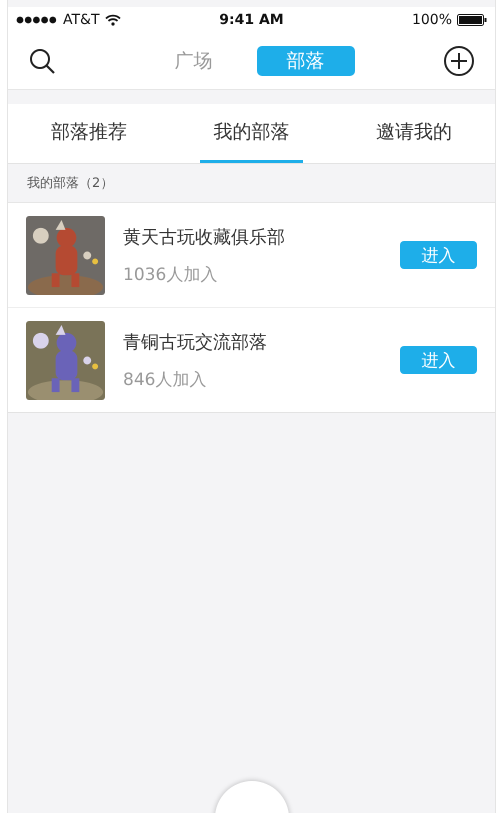 The height and width of the screenshot is (813, 503). What do you see at coordinates (89, 133) in the screenshot?
I see `tab: 部落推荐` at bounding box center [89, 133].